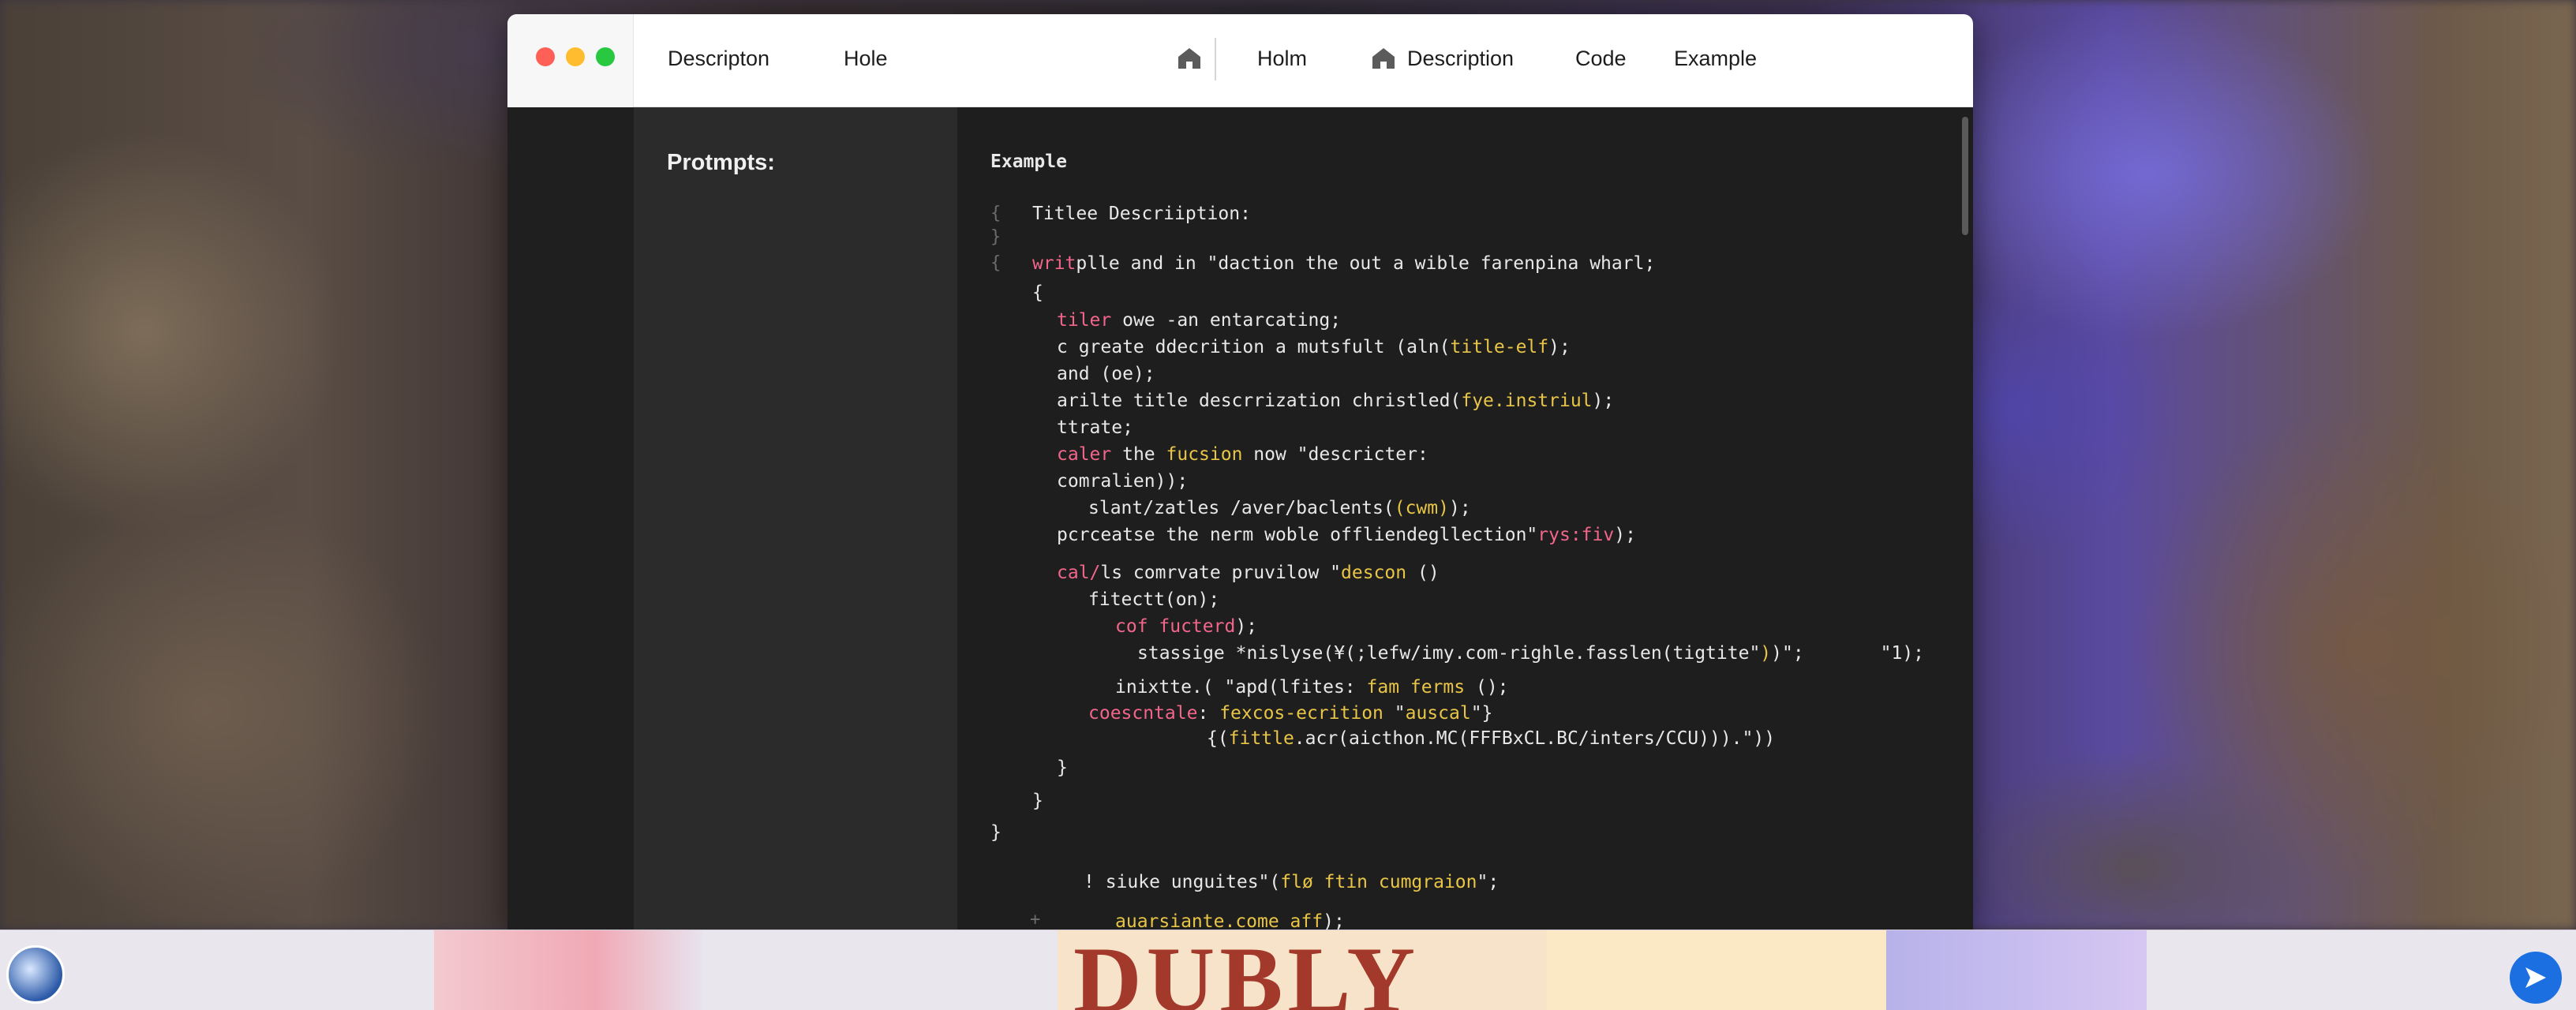 This screenshot has height=1010, width=2576. What do you see at coordinates (1335, 454) in the screenshot?
I see `code-token: now "descricter:` at bounding box center [1335, 454].